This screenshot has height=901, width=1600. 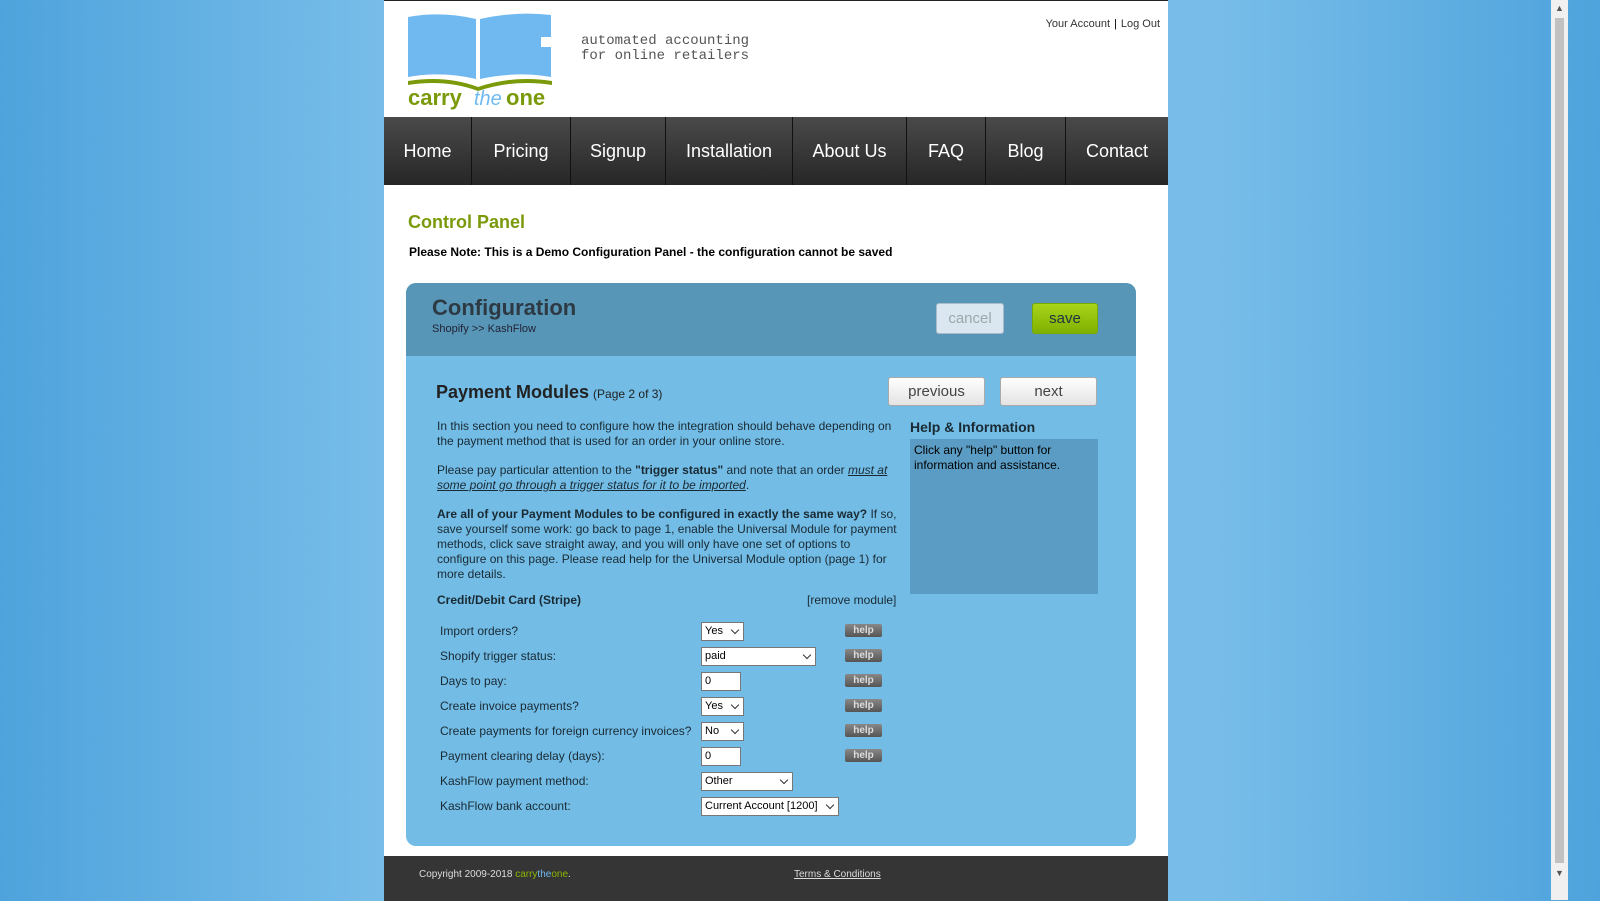 I want to click on section-title-text: Payment Modules, so click(x=513, y=392).